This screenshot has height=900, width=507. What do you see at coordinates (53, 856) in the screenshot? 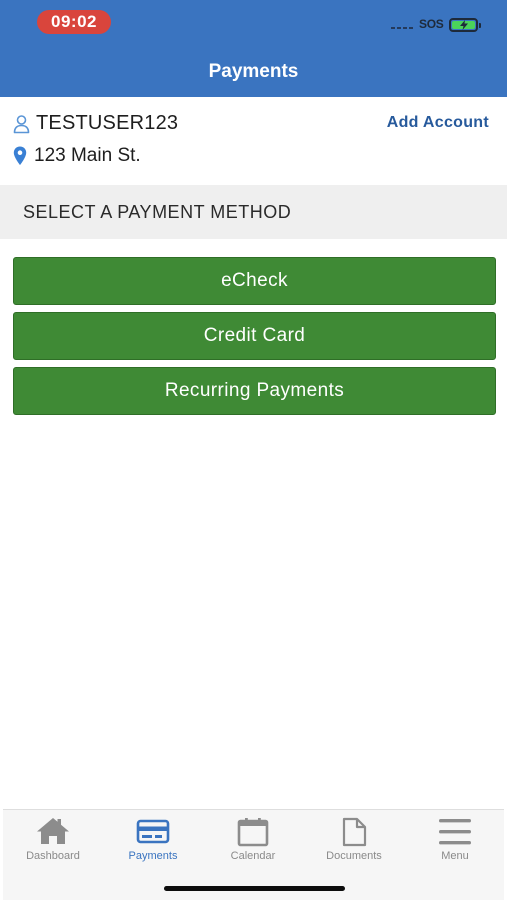
I see `tab-label: Dashboard` at bounding box center [53, 856].